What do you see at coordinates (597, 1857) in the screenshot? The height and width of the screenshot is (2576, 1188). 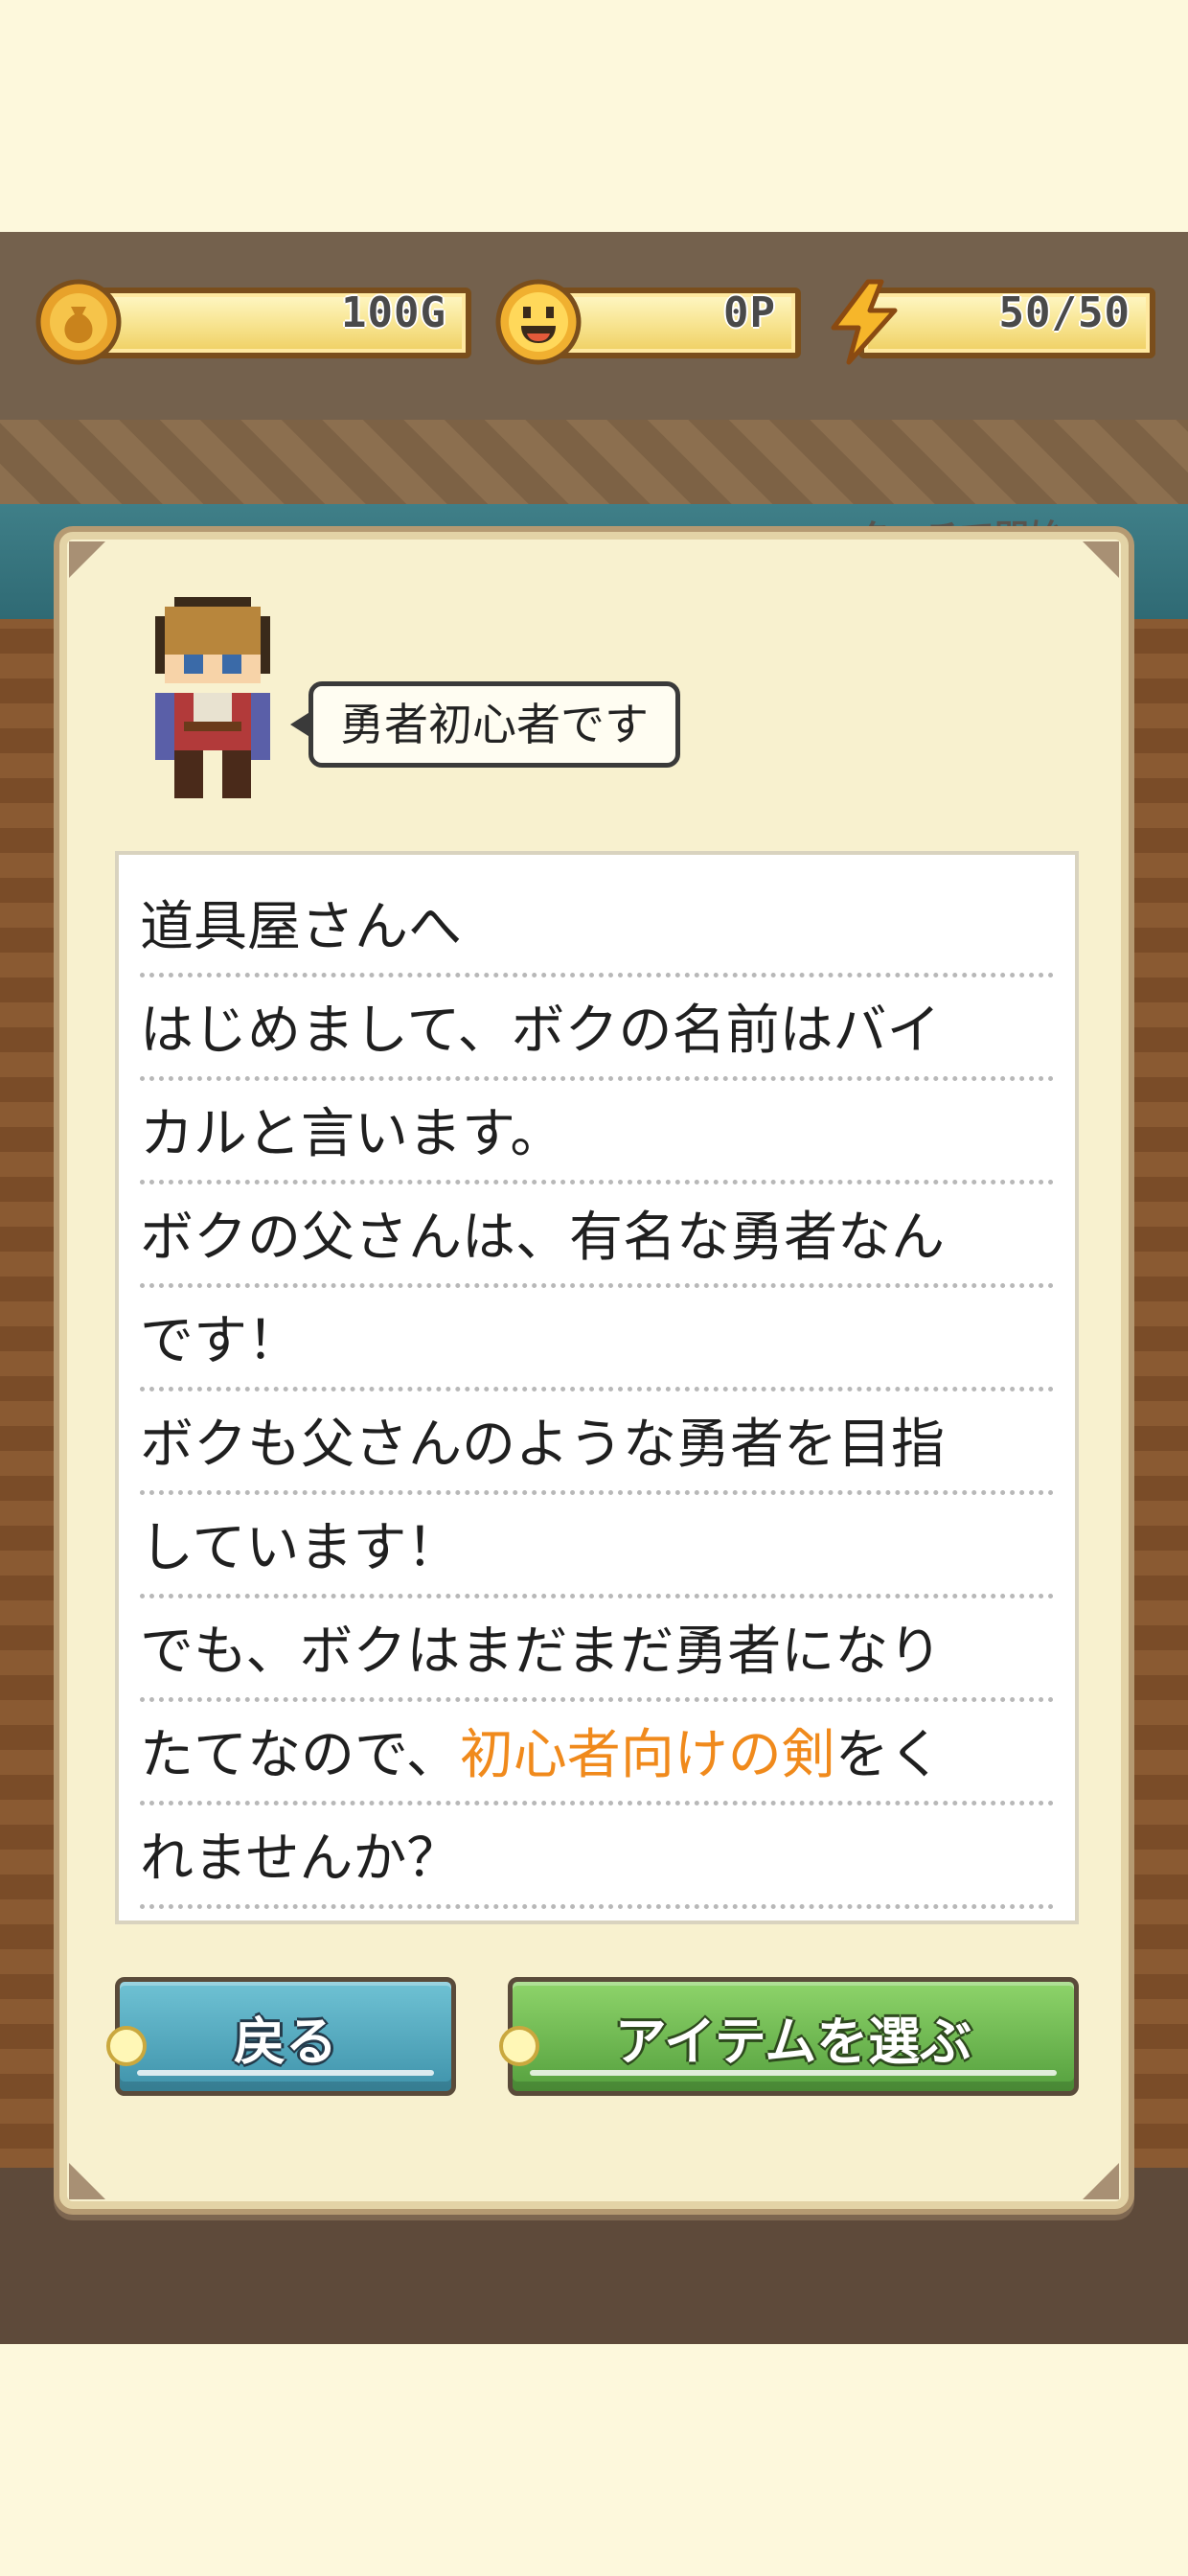 I see `letter-line: れませんか？` at bounding box center [597, 1857].